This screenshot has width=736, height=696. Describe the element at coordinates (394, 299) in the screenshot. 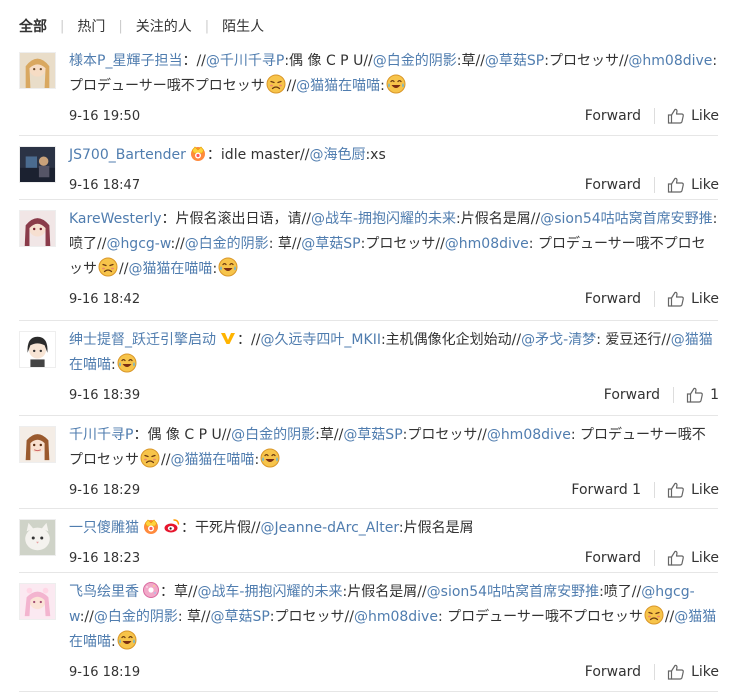

I see `comment-meta-row: 9-16 18:42 Forward Like` at that location.